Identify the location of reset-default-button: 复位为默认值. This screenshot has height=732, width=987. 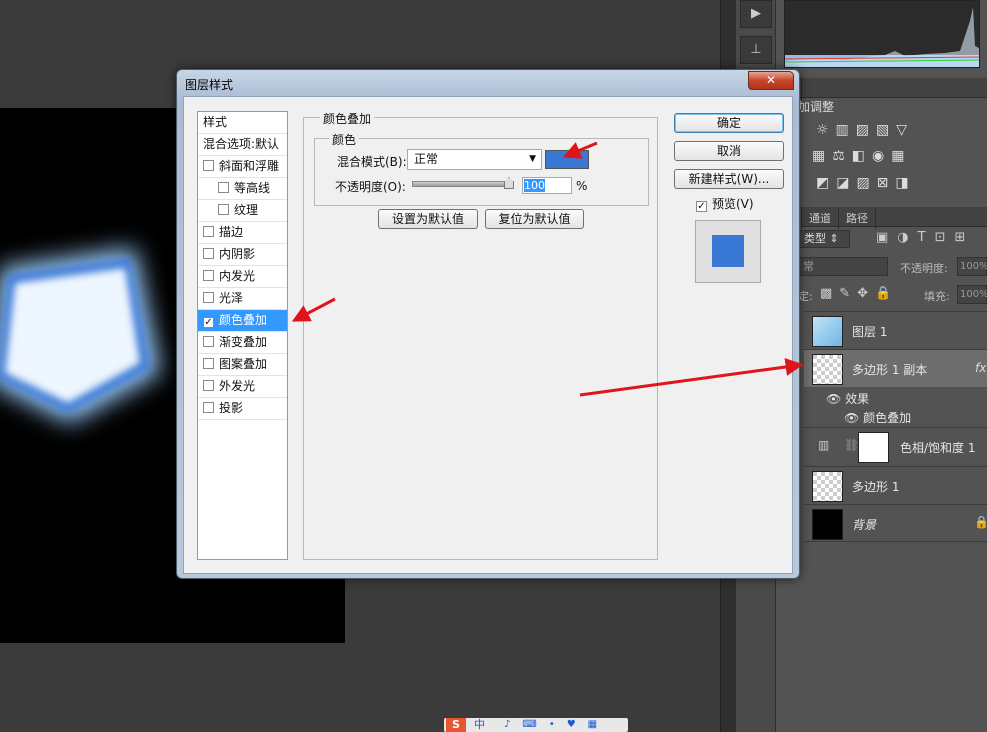
(534, 219).